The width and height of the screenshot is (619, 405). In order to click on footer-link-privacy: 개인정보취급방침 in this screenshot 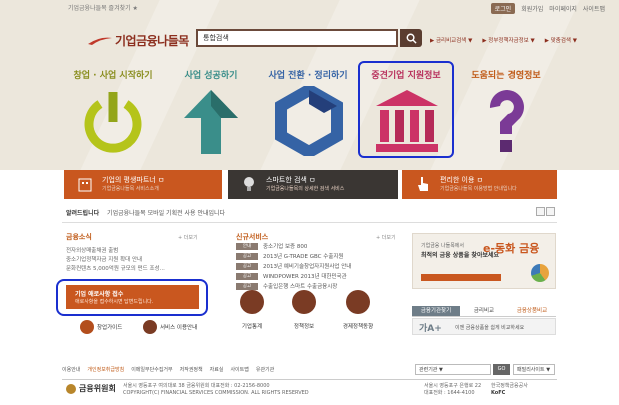, I will do `click(105, 369)`.